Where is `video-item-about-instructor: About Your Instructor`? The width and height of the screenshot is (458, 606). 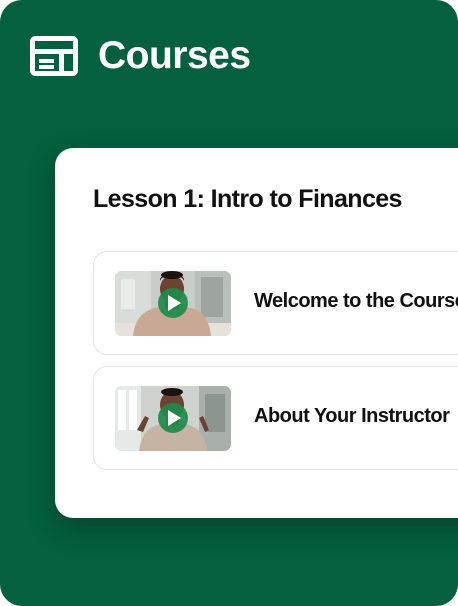 video-item-about-instructor: About Your Instructor is located at coordinates (275, 418).